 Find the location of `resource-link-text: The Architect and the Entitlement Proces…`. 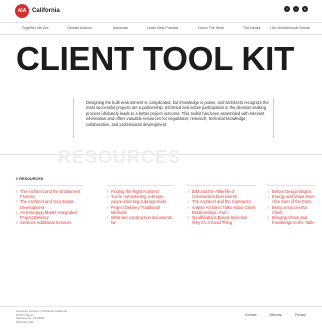

resource-link-text: The Architect and the Entitlement Proces… is located at coordinates (50, 194).